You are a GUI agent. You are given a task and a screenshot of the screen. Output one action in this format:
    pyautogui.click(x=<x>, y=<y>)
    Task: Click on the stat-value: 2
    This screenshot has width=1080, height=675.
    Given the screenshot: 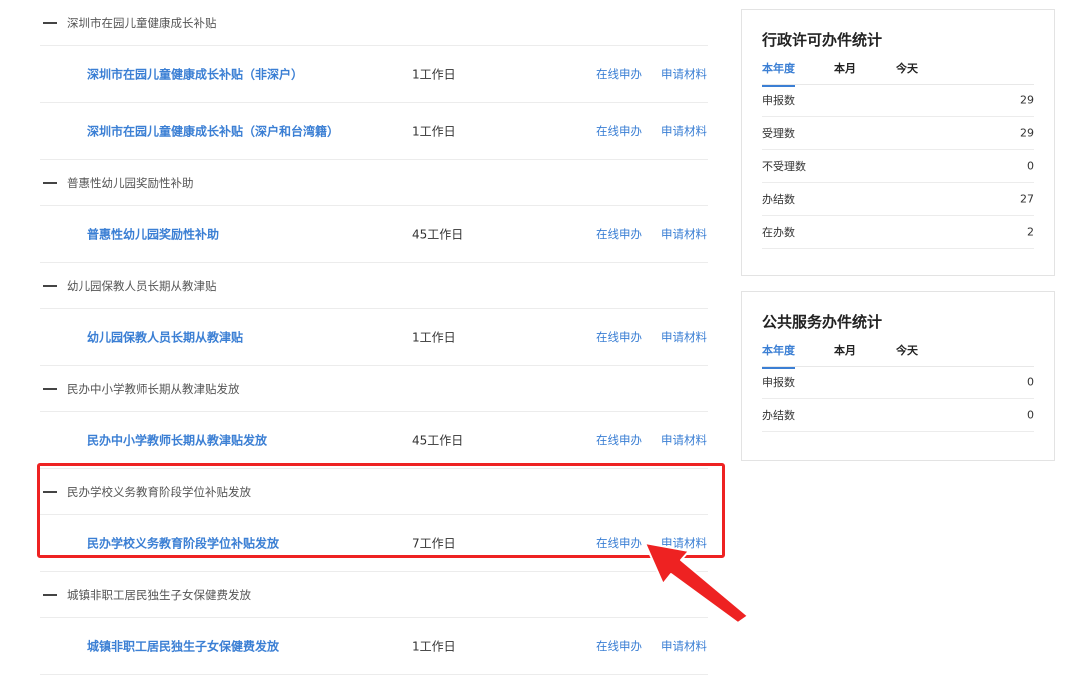 What is the action you would take?
    pyautogui.click(x=1030, y=232)
    